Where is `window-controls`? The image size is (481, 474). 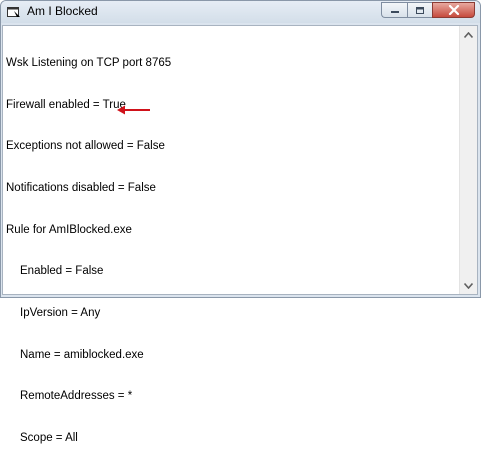
window-controls is located at coordinates (428, 10).